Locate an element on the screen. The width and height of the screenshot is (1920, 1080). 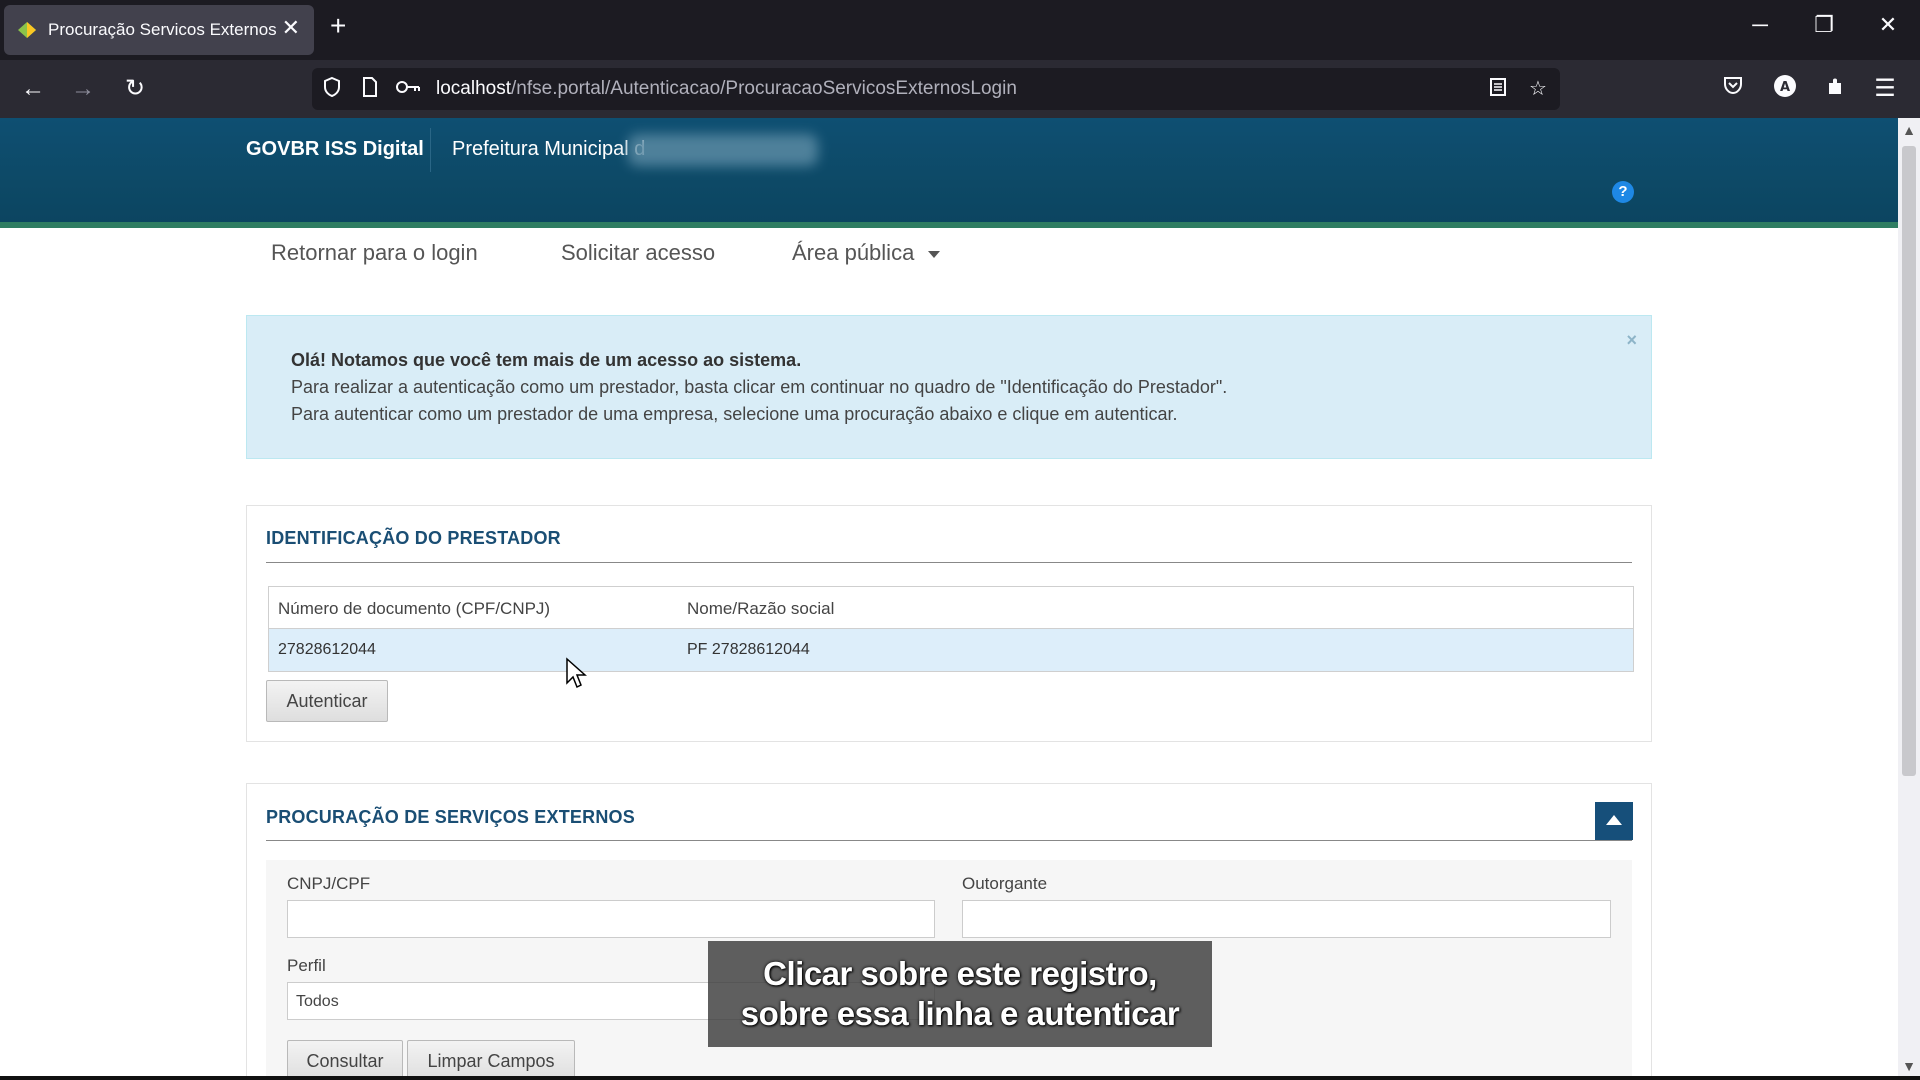
scroll-thumb is located at coordinates (1909, 461).